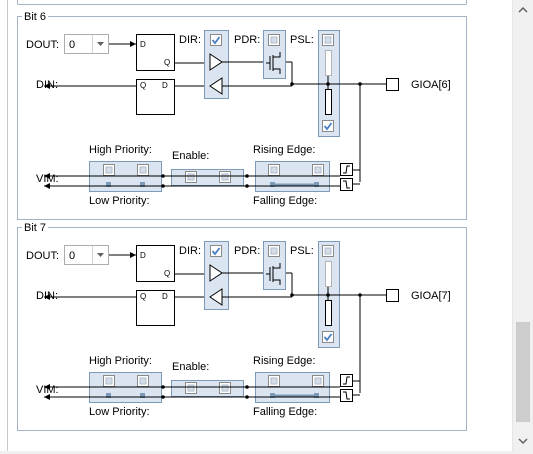  I want to click on chevron-down-icon, so click(523, 441).